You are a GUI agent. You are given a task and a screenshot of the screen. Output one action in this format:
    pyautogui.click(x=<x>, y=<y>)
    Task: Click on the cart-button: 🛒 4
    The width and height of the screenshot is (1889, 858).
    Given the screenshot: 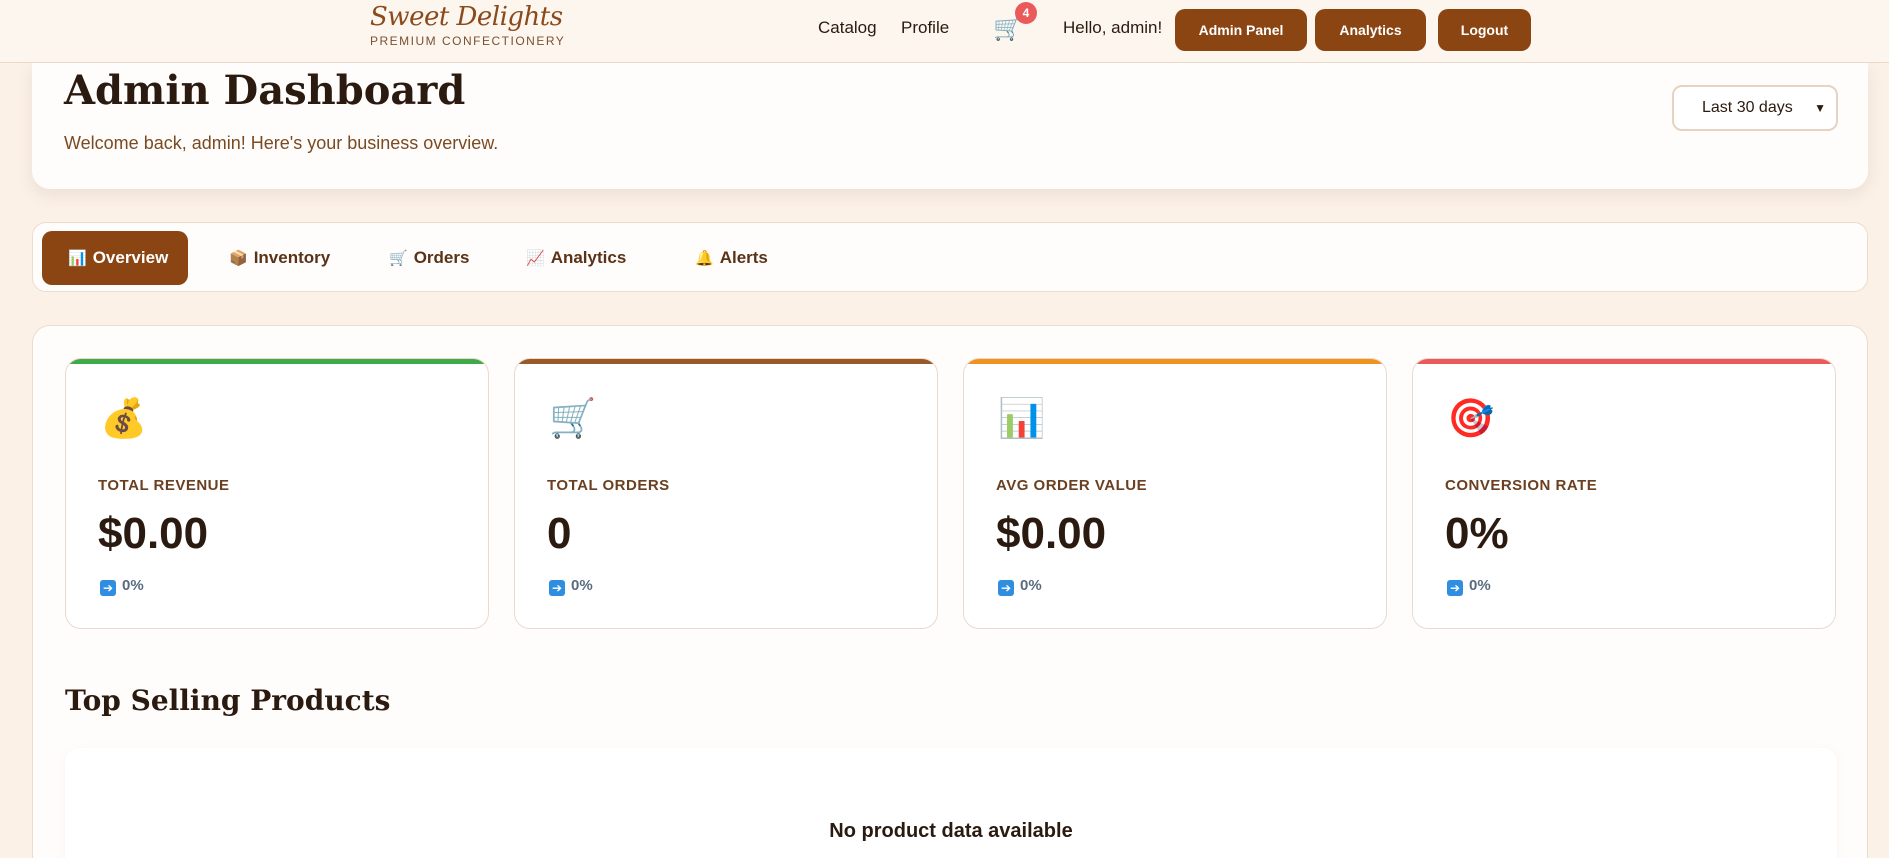 What is the action you would take?
    pyautogui.click(x=1015, y=24)
    